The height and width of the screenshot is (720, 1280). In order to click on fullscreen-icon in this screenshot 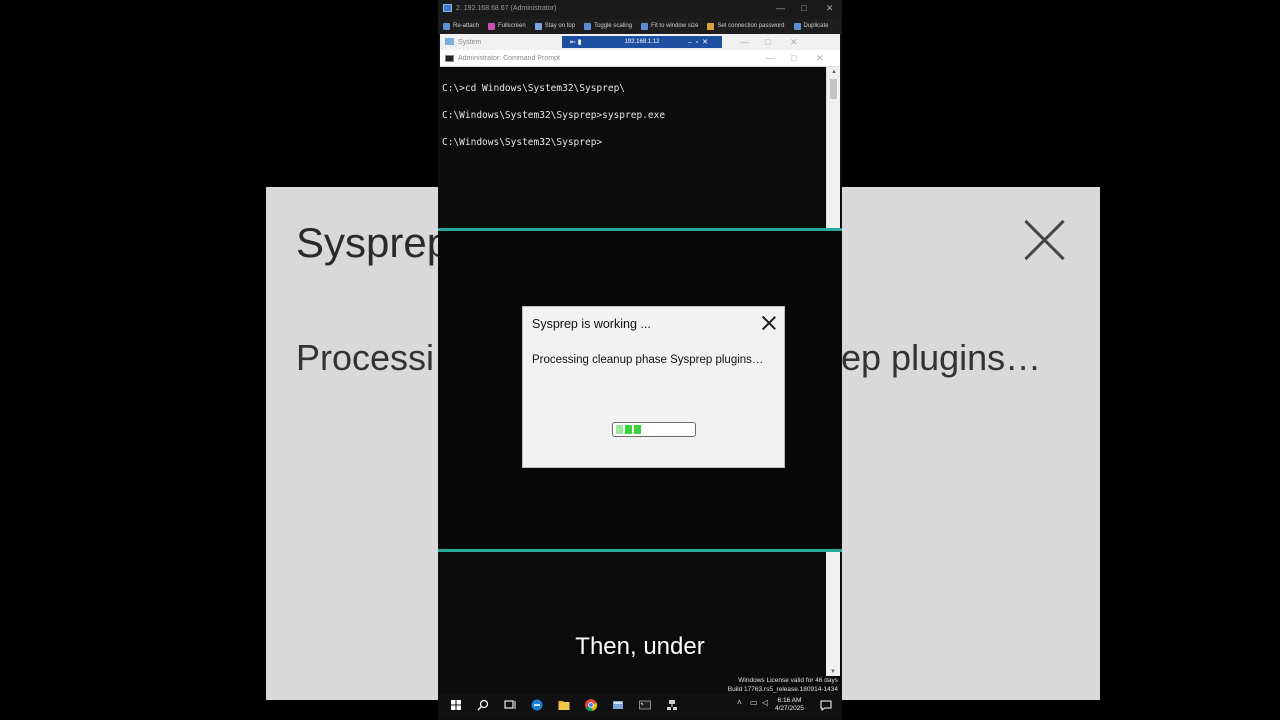, I will do `click(492, 26)`.